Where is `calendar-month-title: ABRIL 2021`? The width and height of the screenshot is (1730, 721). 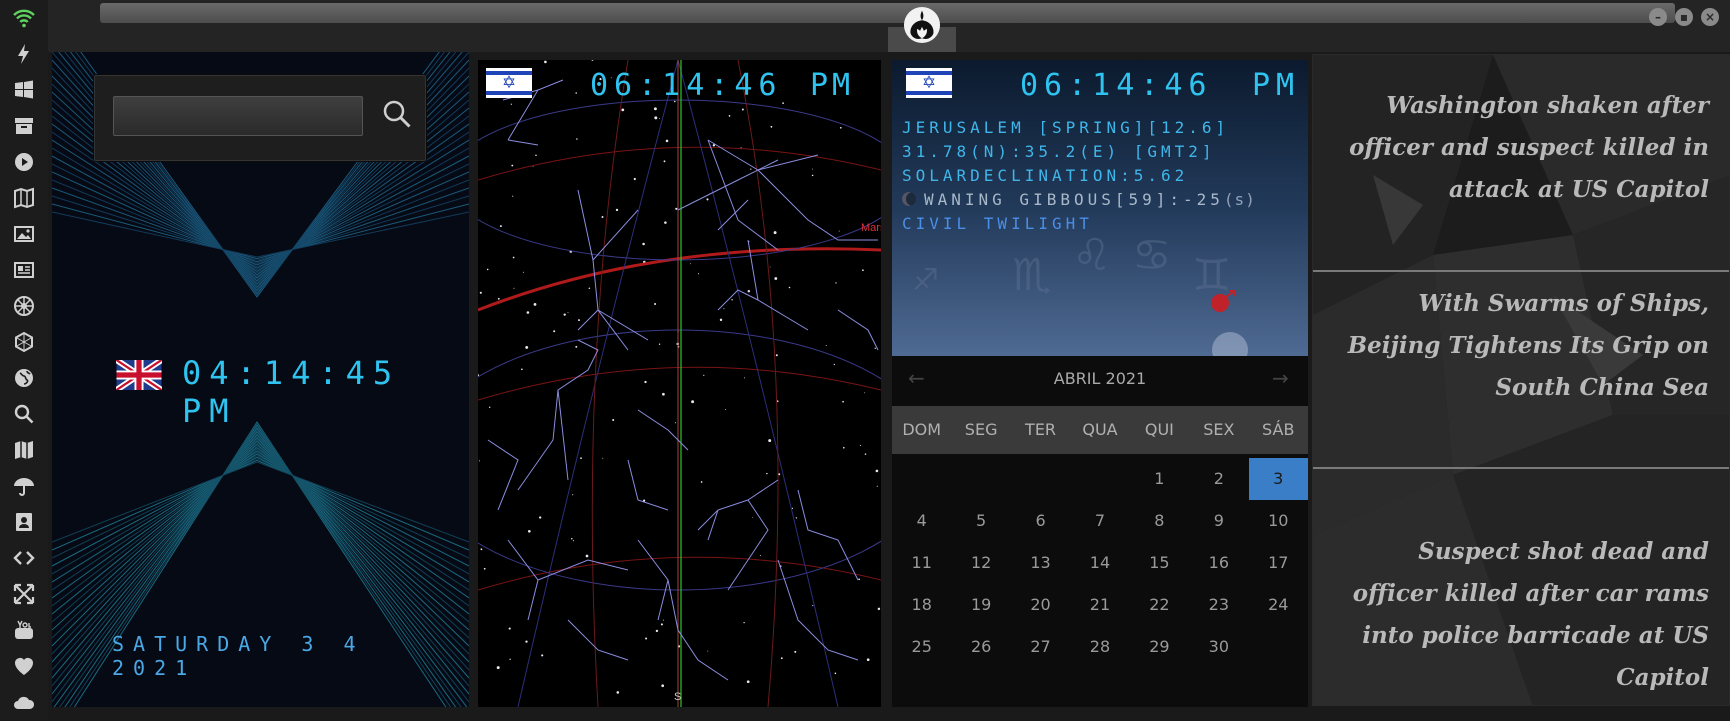 calendar-month-title: ABRIL 2021 is located at coordinates (1100, 379).